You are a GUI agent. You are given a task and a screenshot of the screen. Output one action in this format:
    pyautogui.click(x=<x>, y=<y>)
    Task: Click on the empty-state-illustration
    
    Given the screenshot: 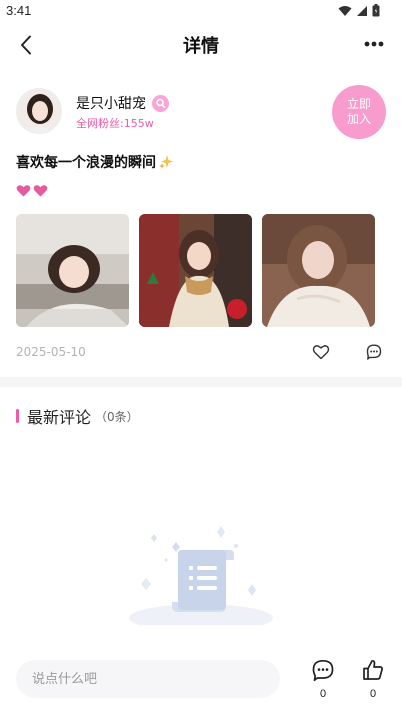 What is the action you would take?
    pyautogui.click(x=201, y=576)
    